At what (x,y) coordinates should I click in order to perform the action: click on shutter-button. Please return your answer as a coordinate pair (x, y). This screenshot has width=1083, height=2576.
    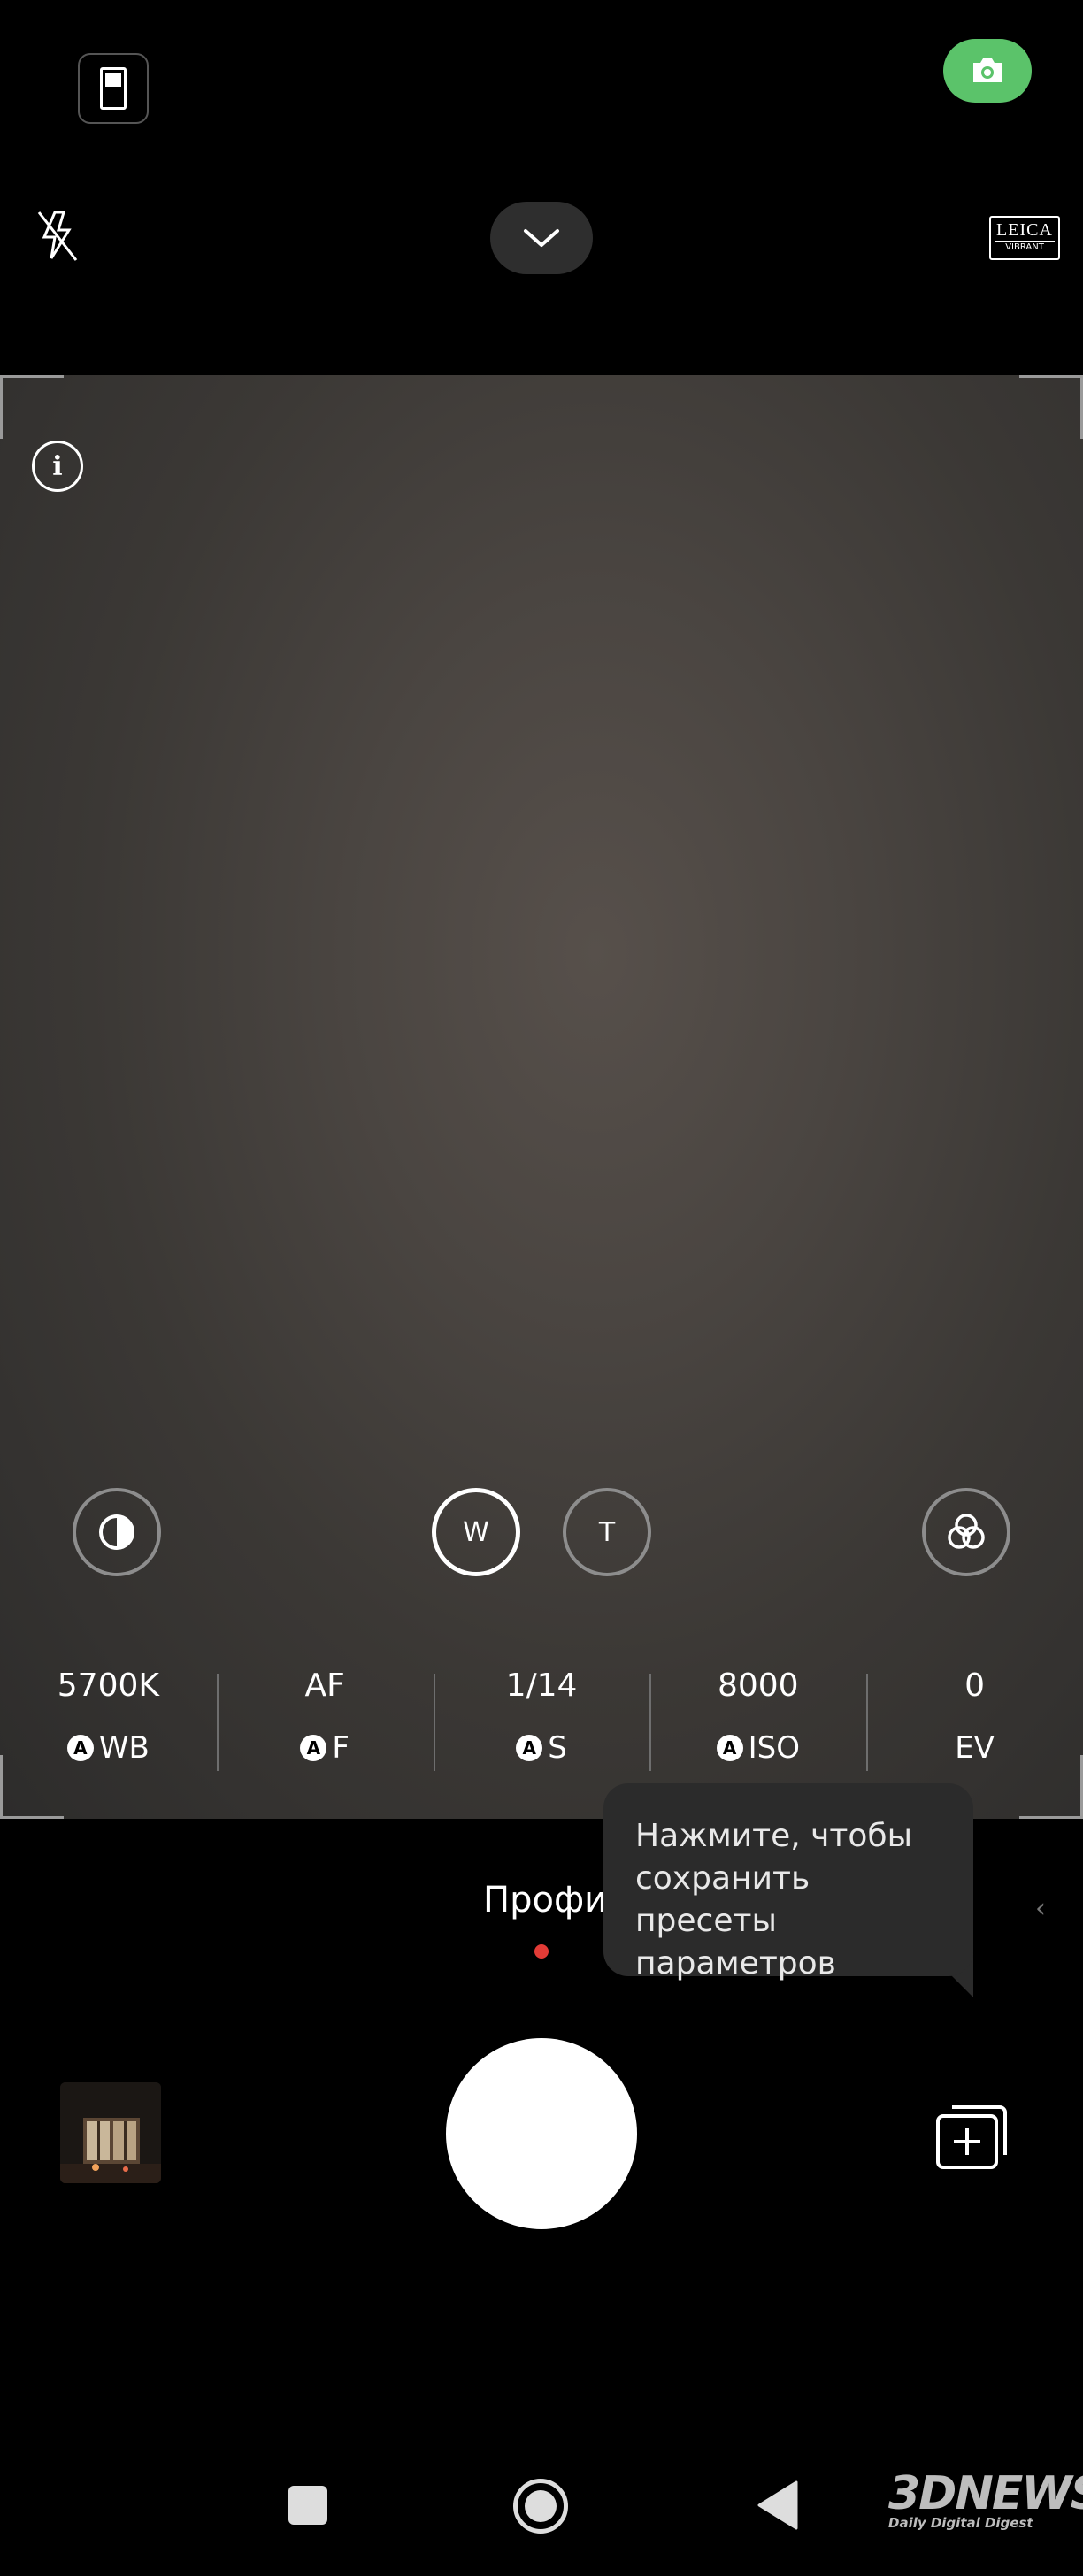
    Looking at the image, I should click on (541, 2133).